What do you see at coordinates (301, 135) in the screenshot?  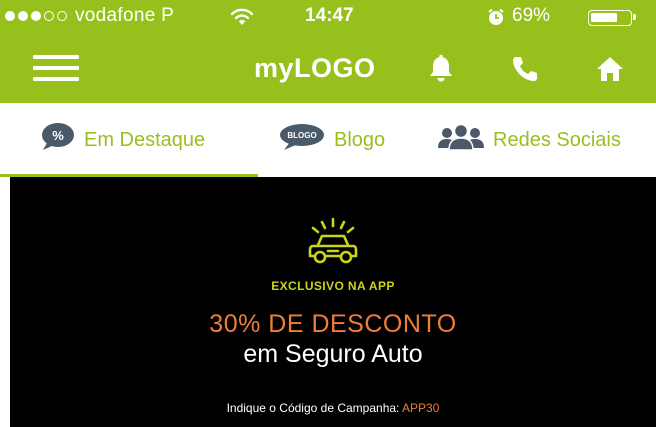 I see `blogo-bubble-text: BLOGO` at bounding box center [301, 135].